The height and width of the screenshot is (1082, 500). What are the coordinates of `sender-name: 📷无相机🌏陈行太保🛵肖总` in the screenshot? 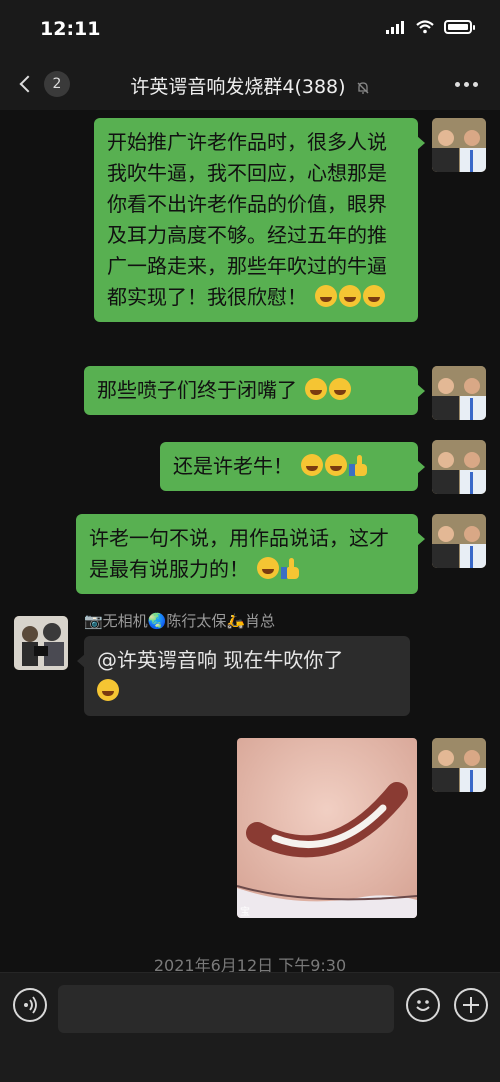 It's located at (180, 621).